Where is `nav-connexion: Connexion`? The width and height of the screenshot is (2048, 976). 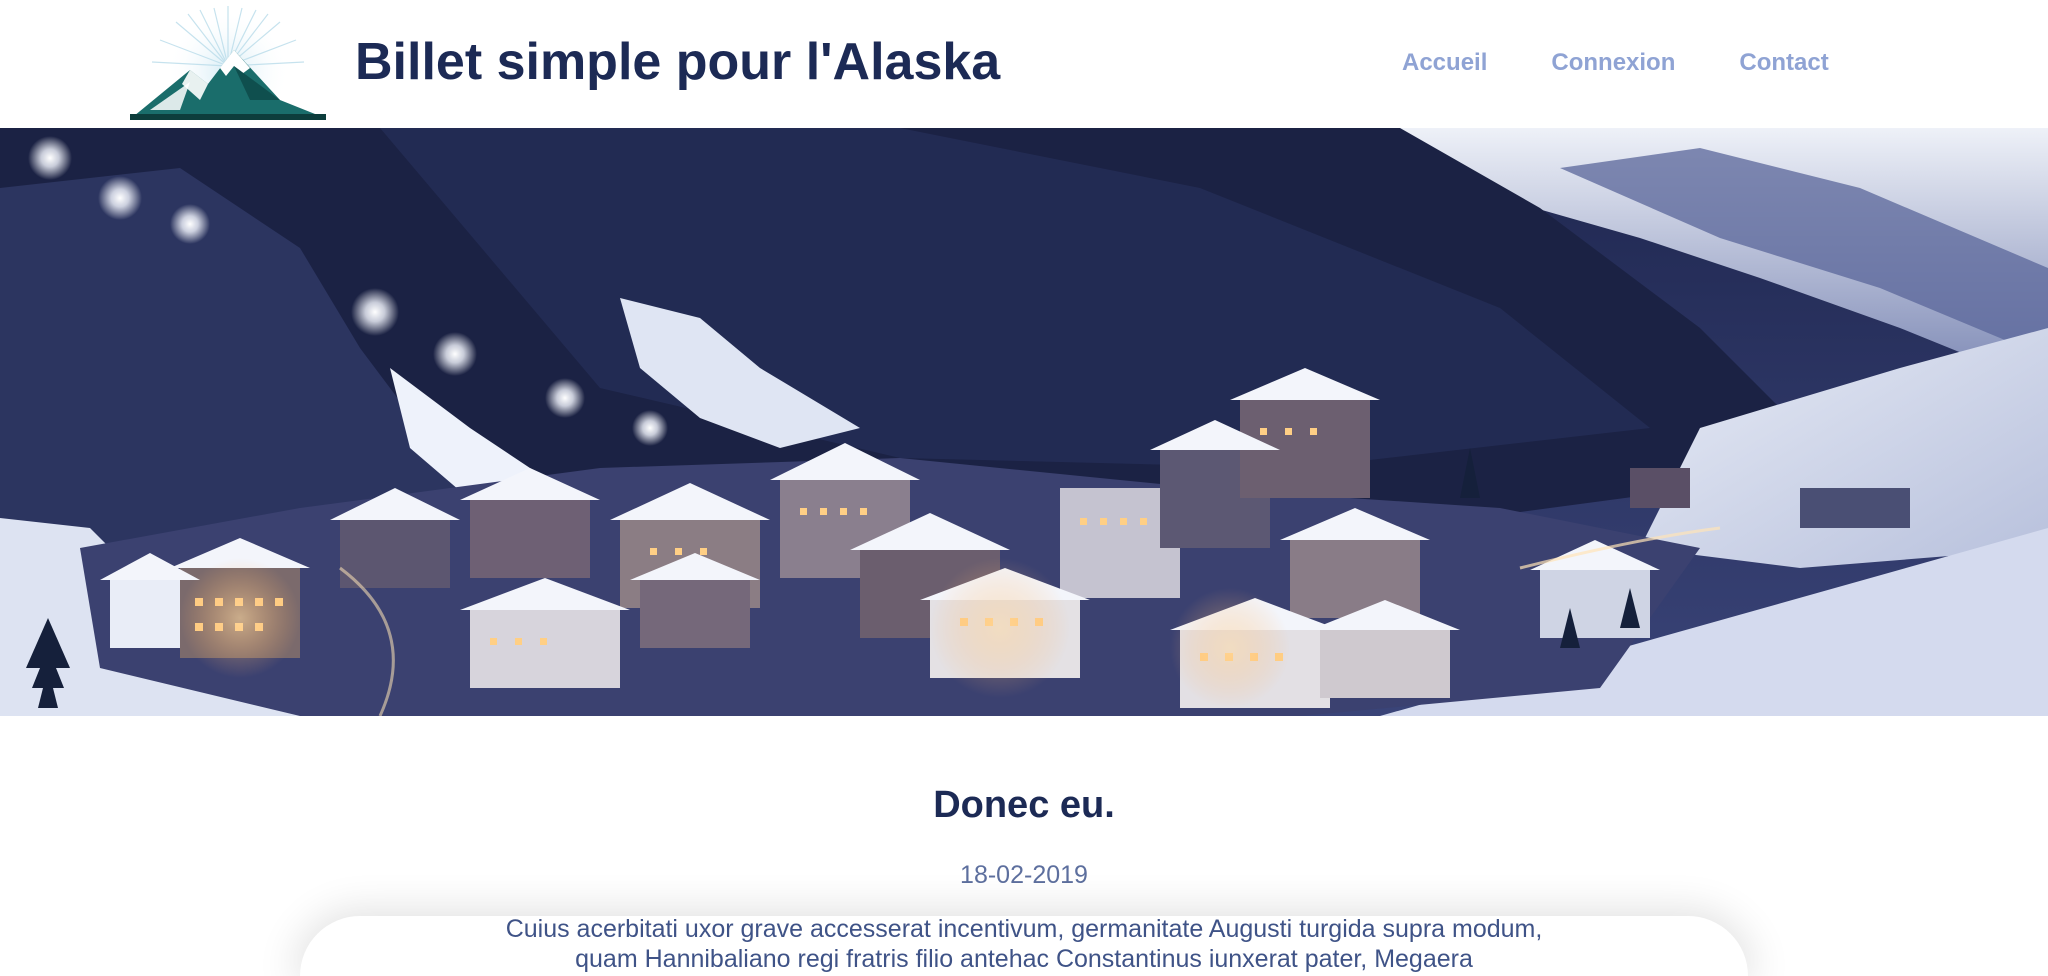
nav-connexion: Connexion is located at coordinates (1613, 63).